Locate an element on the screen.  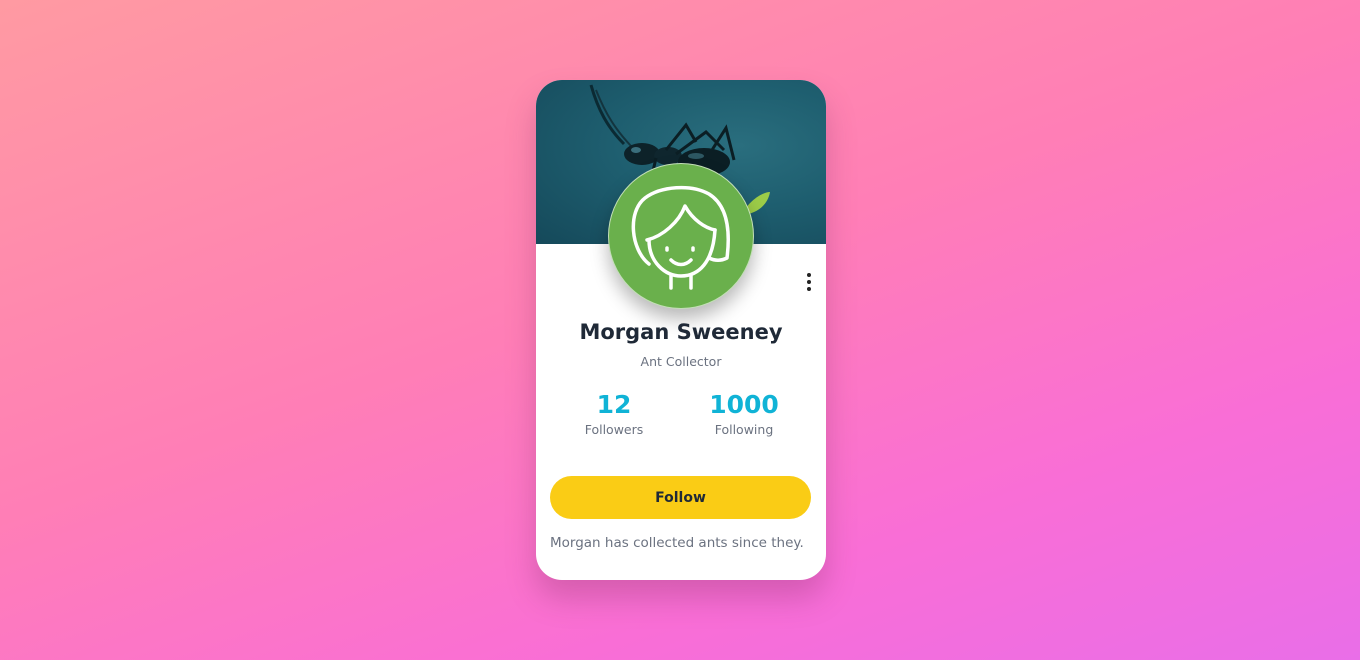
more-vertical-icon is located at coordinates (809, 282).